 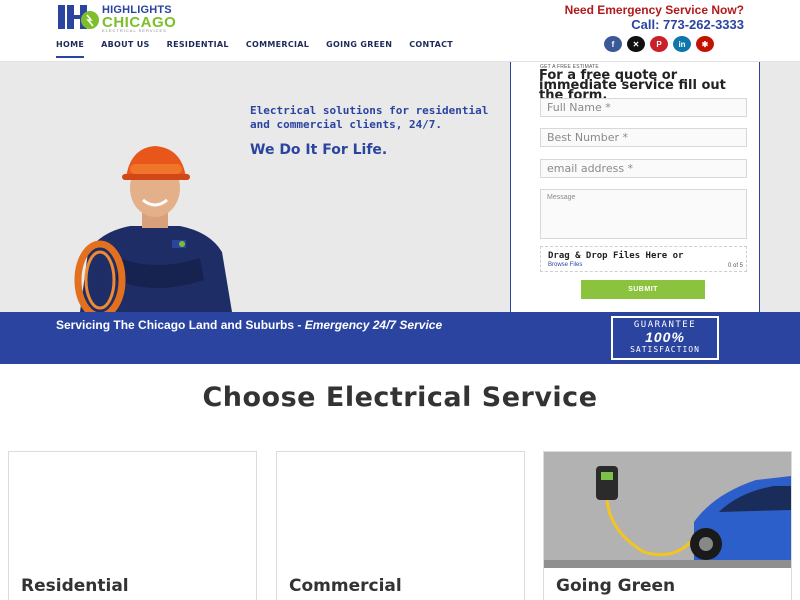 What do you see at coordinates (70, 49) in the screenshot?
I see `nav-home: HOME` at bounding box center [70, 49].